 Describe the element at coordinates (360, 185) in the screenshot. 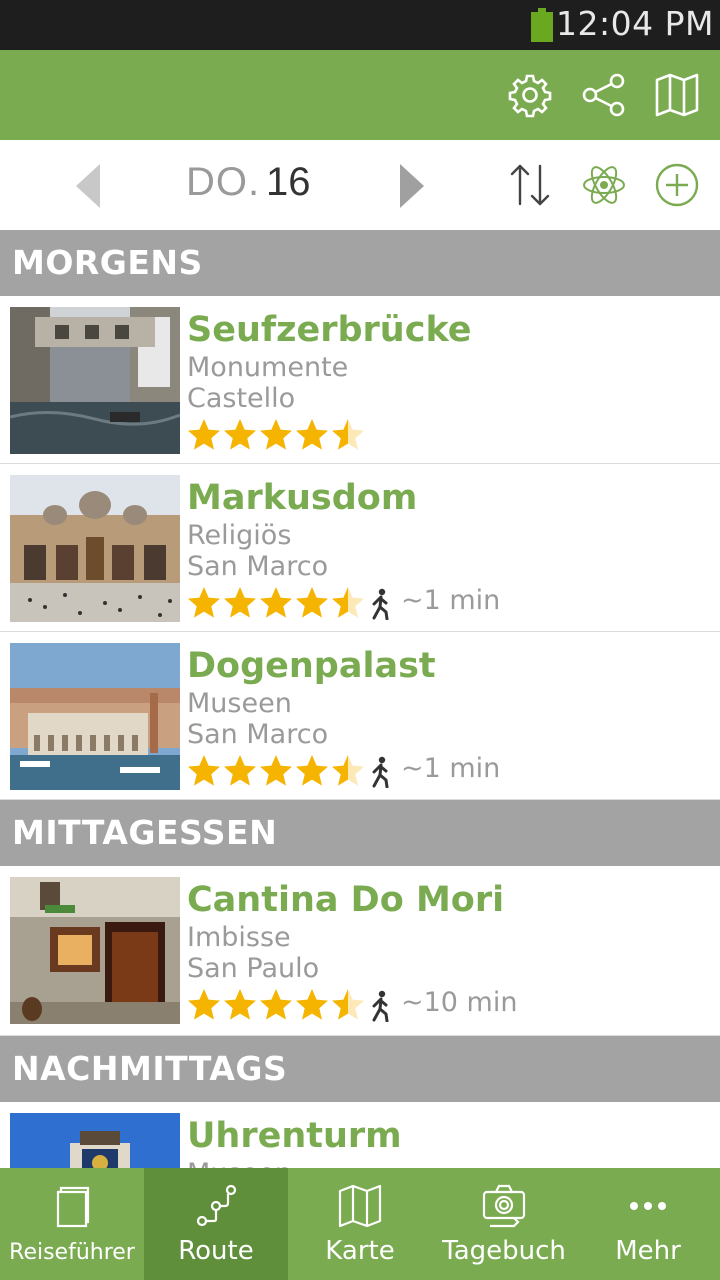

I see `day-navigation: DO. 16` at that location.